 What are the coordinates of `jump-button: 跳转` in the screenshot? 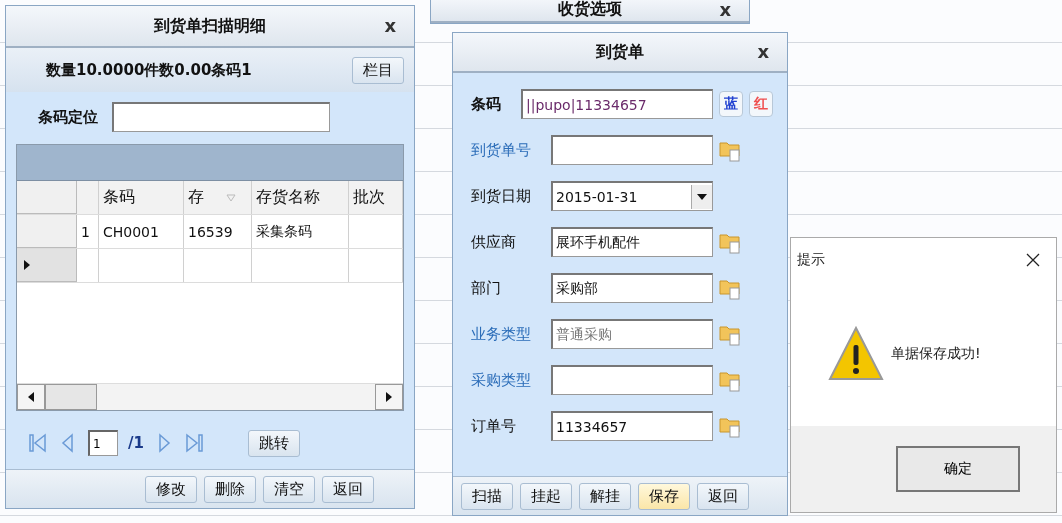 It's located at (273, 443).